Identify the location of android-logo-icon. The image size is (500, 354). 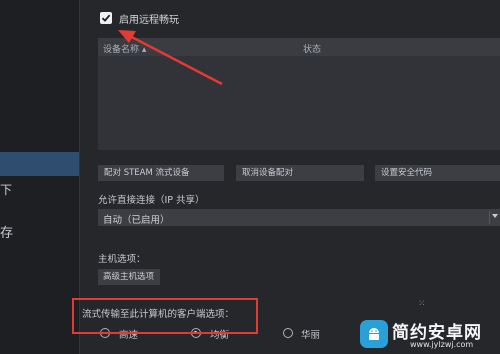
(374, 334).